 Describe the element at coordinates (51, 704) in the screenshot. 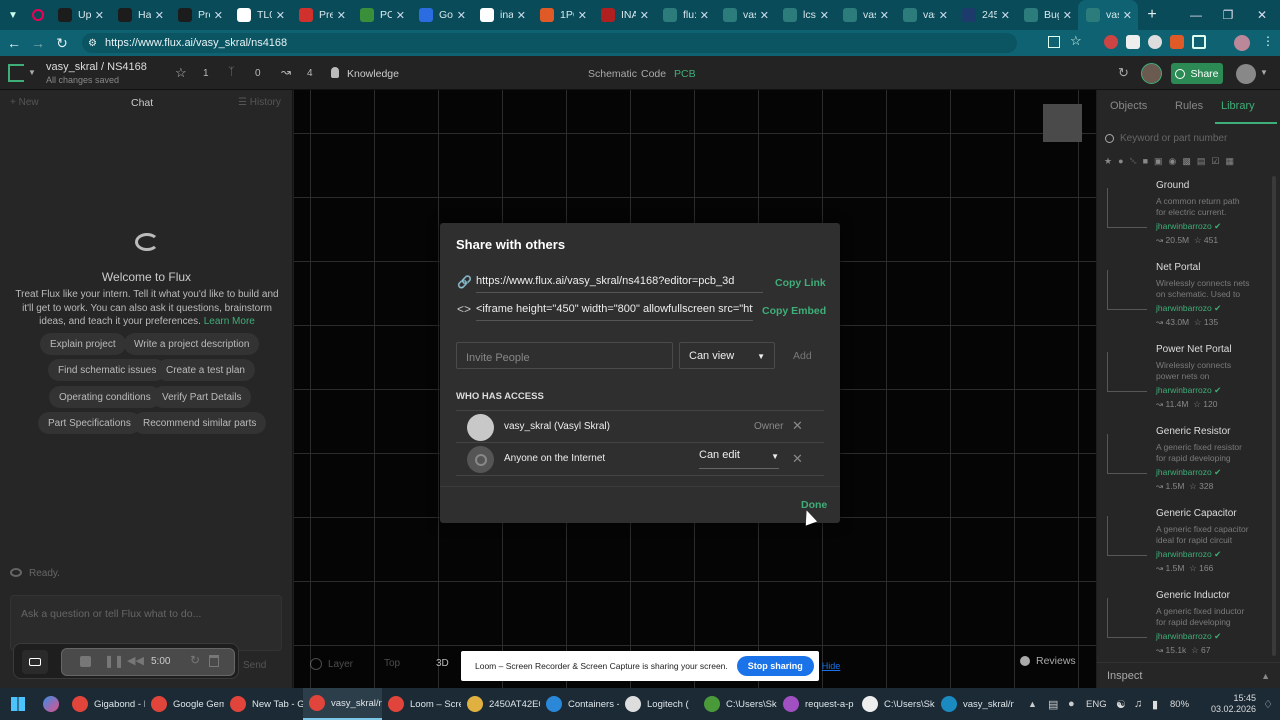

I see `copilot-button` at that location.